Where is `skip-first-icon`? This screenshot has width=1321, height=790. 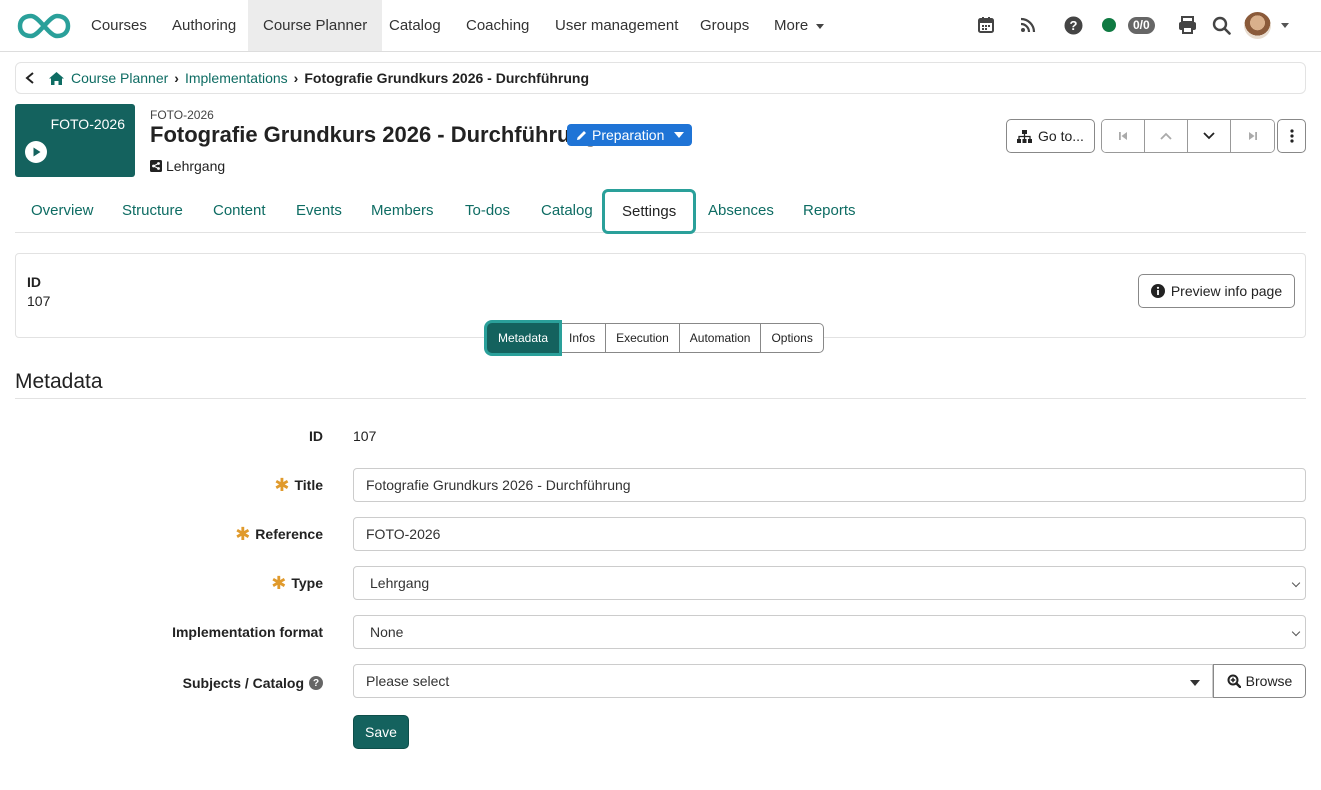 skip-first-icon is located at coordinates (1123, 136).